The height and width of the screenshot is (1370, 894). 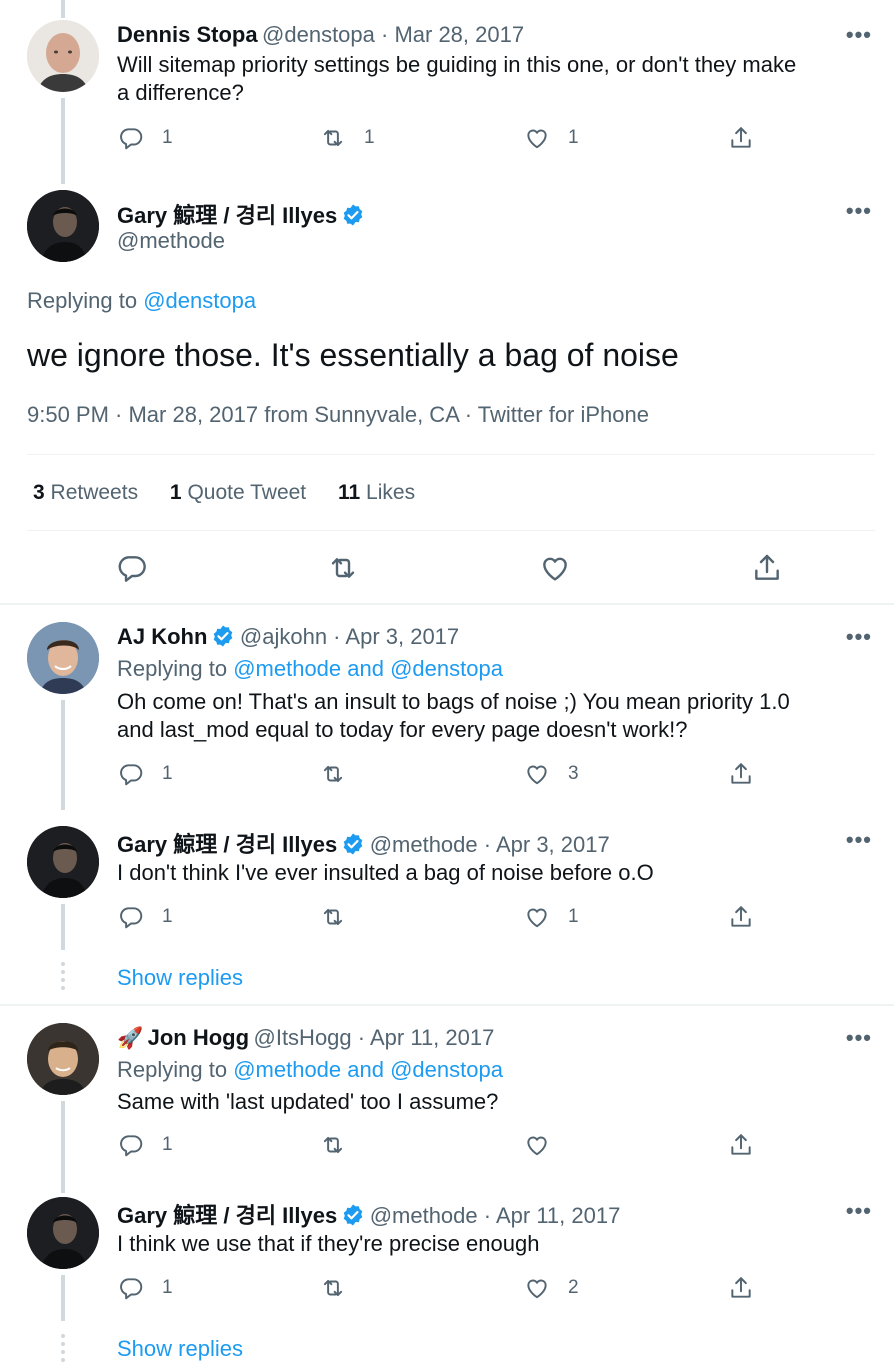 I want to click on author-meta: @methode · Apr 3, 2017, so click(x=490, y=844).